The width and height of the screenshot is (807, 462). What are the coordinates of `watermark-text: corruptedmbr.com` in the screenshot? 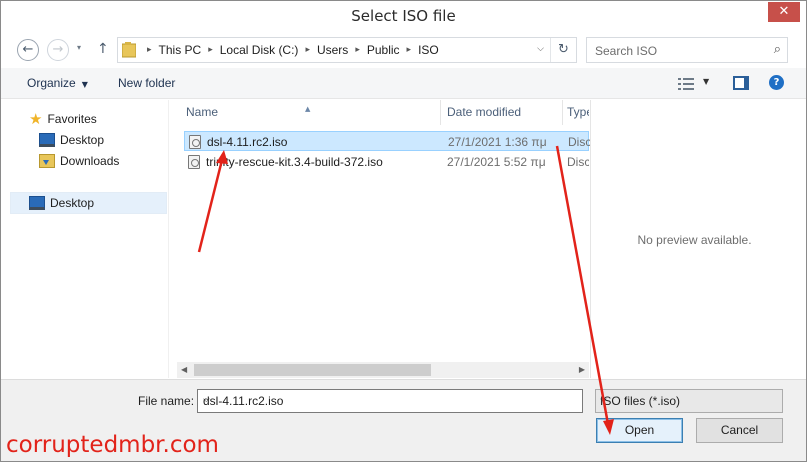 It's located at (112, 445).